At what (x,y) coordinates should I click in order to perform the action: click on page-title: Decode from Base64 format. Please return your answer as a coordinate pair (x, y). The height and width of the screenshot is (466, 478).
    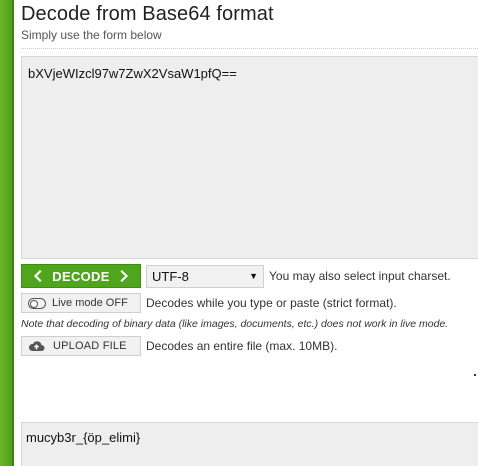
    Looking at the image, I should click on (147, 14).